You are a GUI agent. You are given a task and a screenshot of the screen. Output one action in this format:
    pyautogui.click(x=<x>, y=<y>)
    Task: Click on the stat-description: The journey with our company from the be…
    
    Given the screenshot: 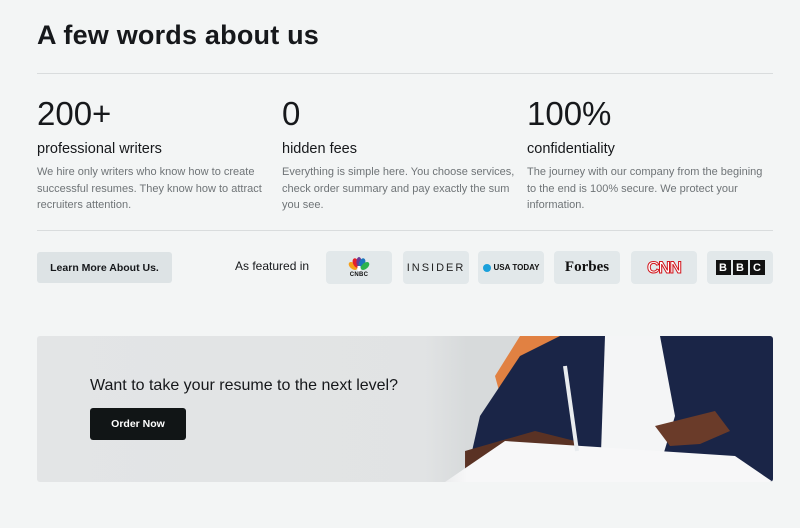 What is the action you would take?
    pyautogui.click(x=645, y=188)
    